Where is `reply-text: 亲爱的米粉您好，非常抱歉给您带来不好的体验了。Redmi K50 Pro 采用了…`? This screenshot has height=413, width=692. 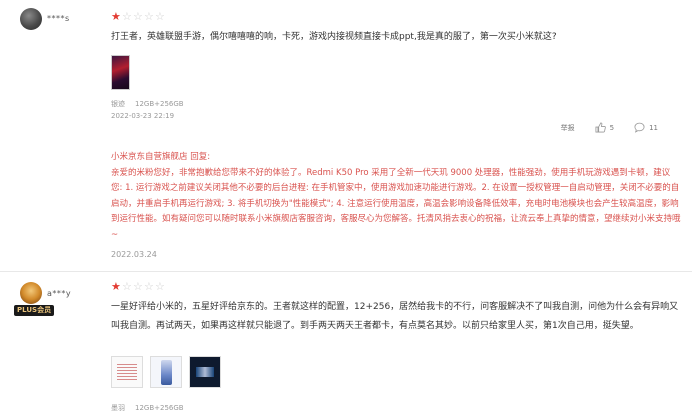
reply-text: 亲爱的米粉您好，非常抱歉给您带来不好的体验了。Redmi K50 Pro 采用了… is located at coordinates (396, 203).